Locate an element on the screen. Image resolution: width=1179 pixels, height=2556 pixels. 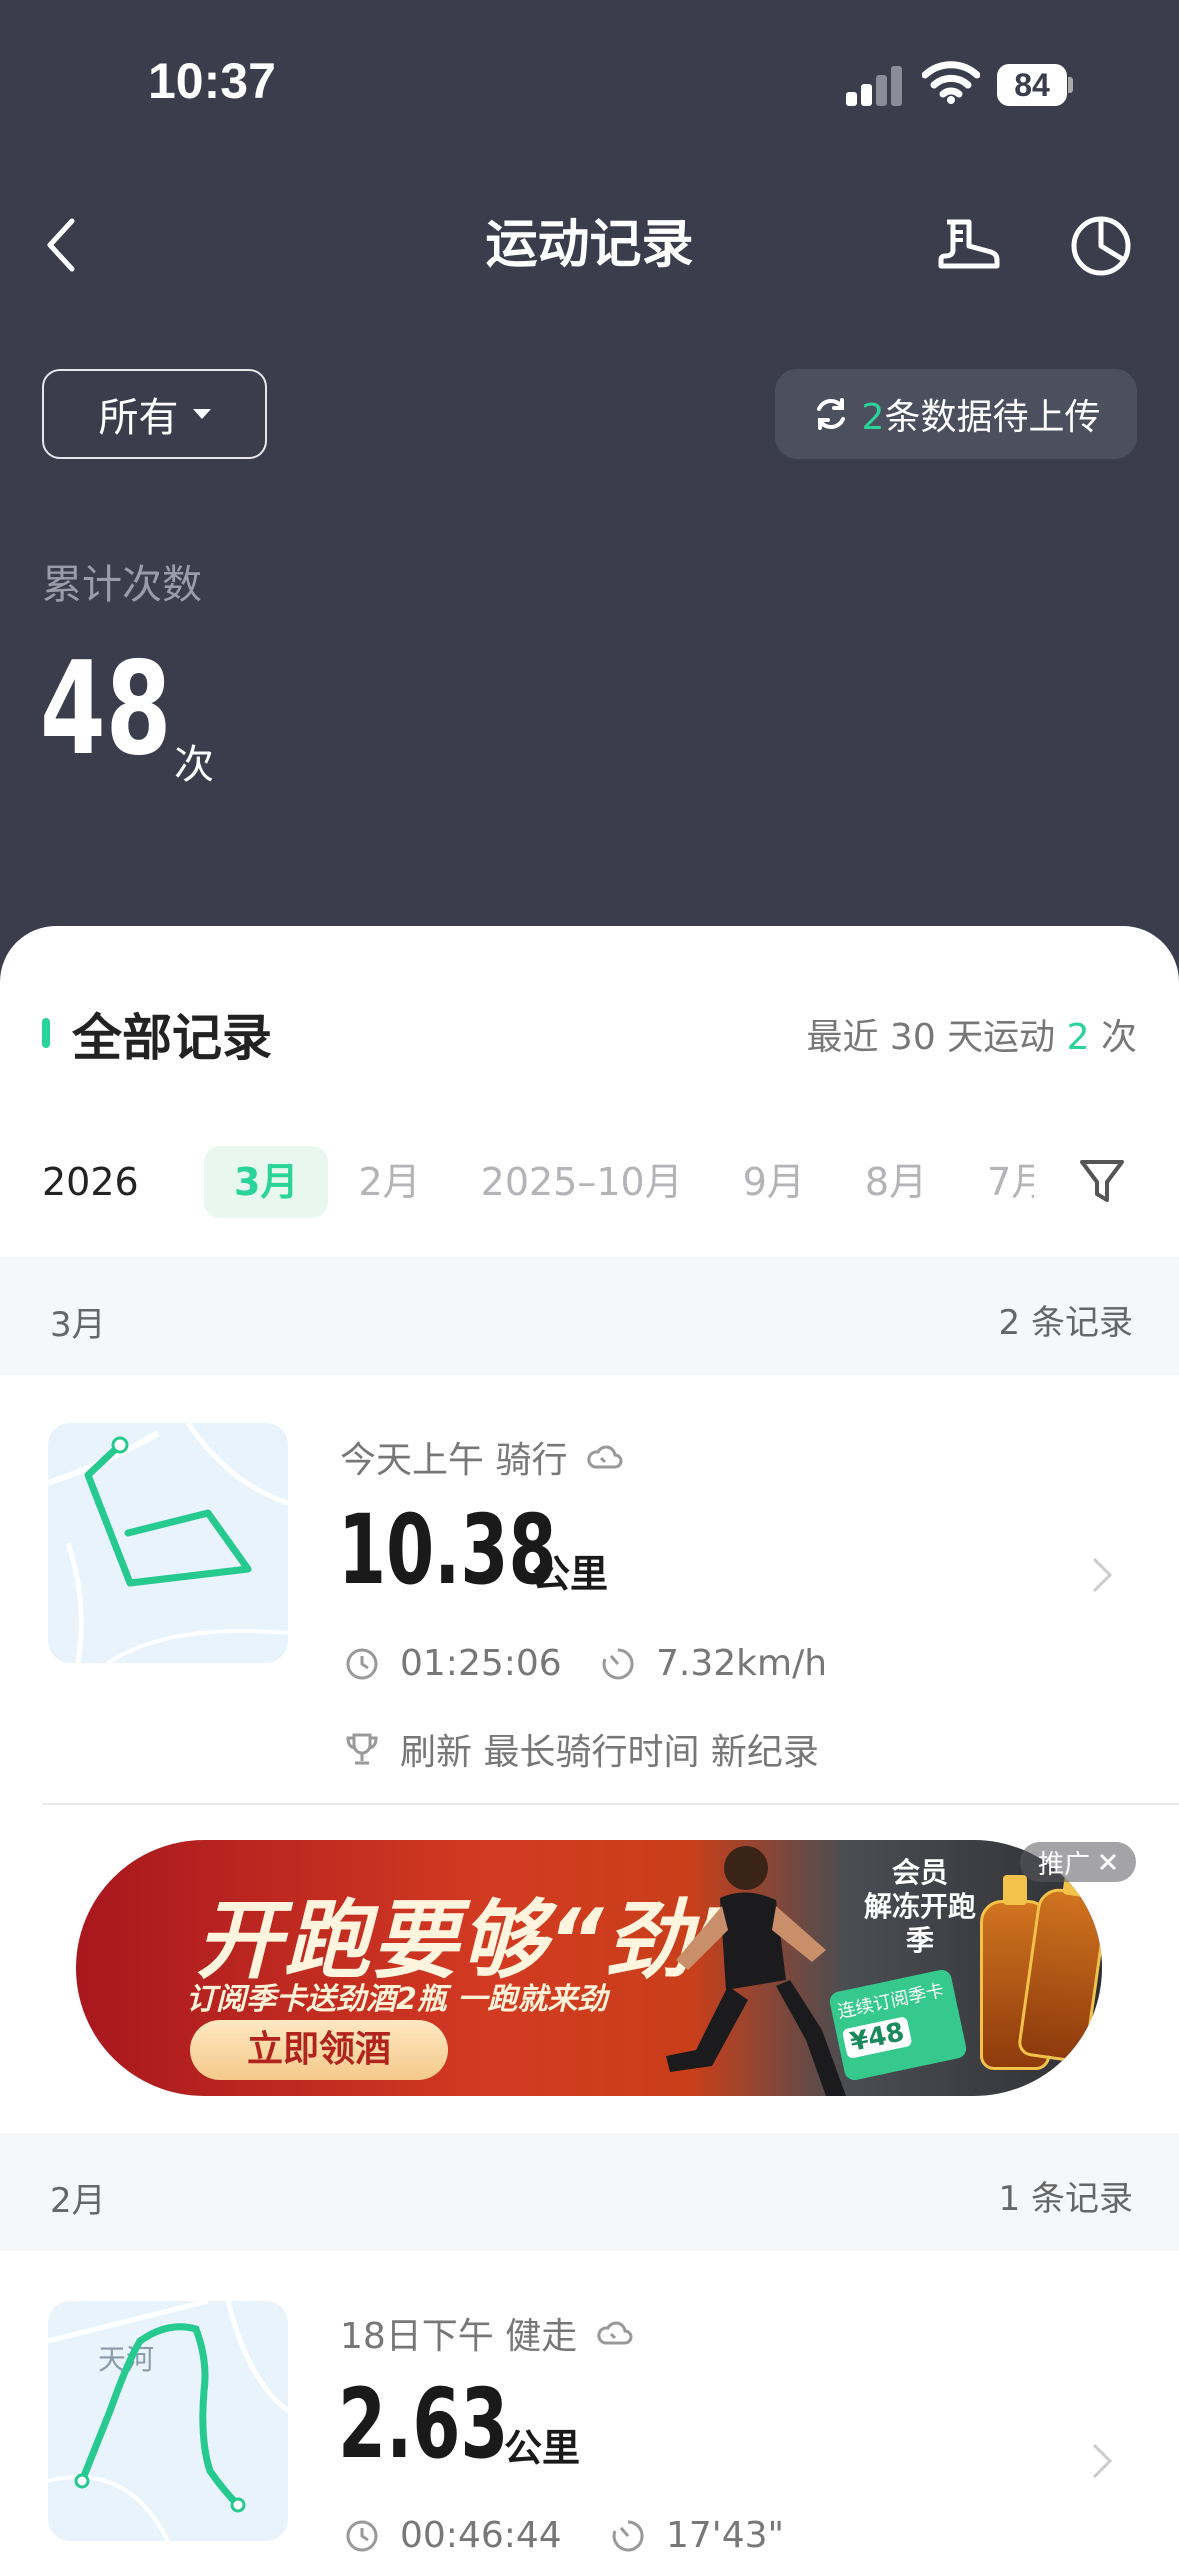
record-time-type: 今天上午 骑行 is located at coordinates (481, 1457).